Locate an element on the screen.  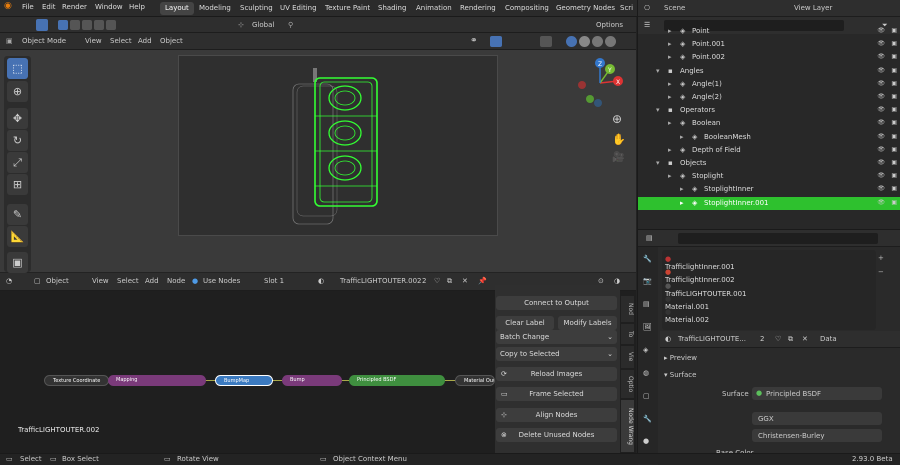
tab-texture-paint: Texture Paint is located at coordinates (347, 8).